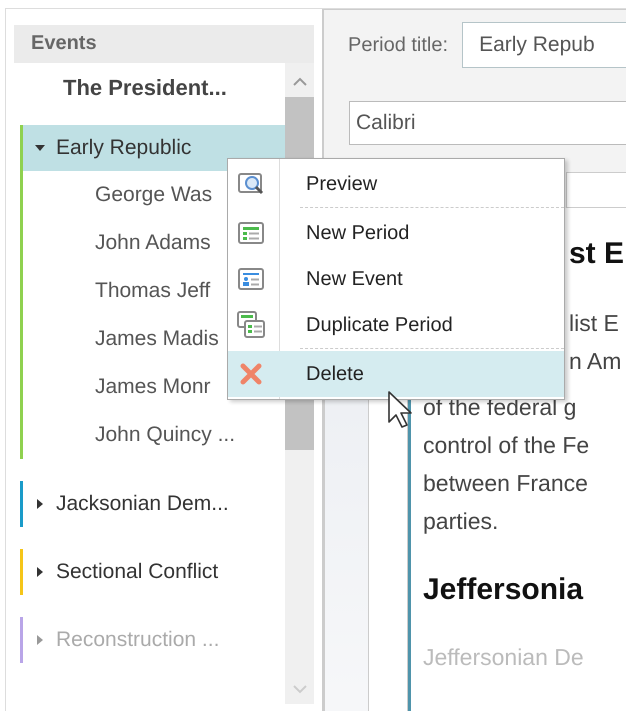 The height and width of the screenshot is (711, 626). What do you see at coordinates (251, 325) in the screenshot?
I see `stacked-lists-icon` at bounding box center [251, 325].